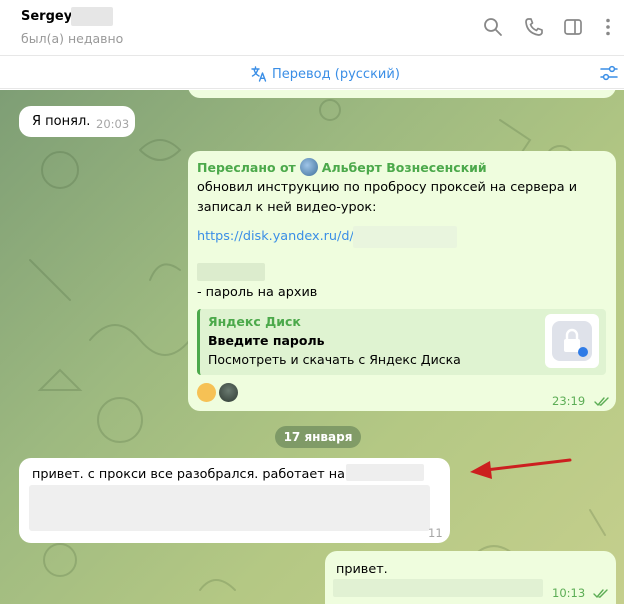 This screenshot has height=604, width=624. What do you see at coordinates (573, 27) in the screenshot?
I see `sidebar-toggle-icon` at bounding box center [573, 27].